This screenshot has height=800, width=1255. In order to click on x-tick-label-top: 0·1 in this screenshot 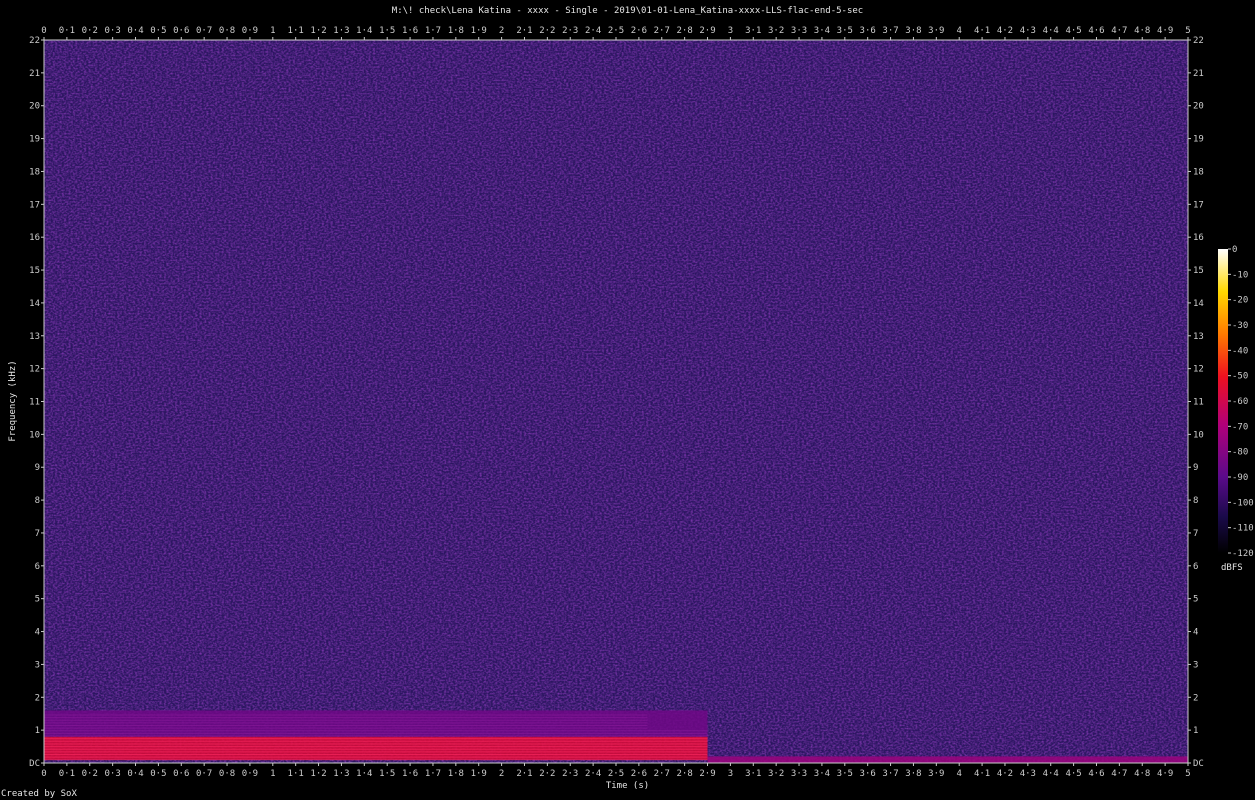, I will do `click(67, 31)`.